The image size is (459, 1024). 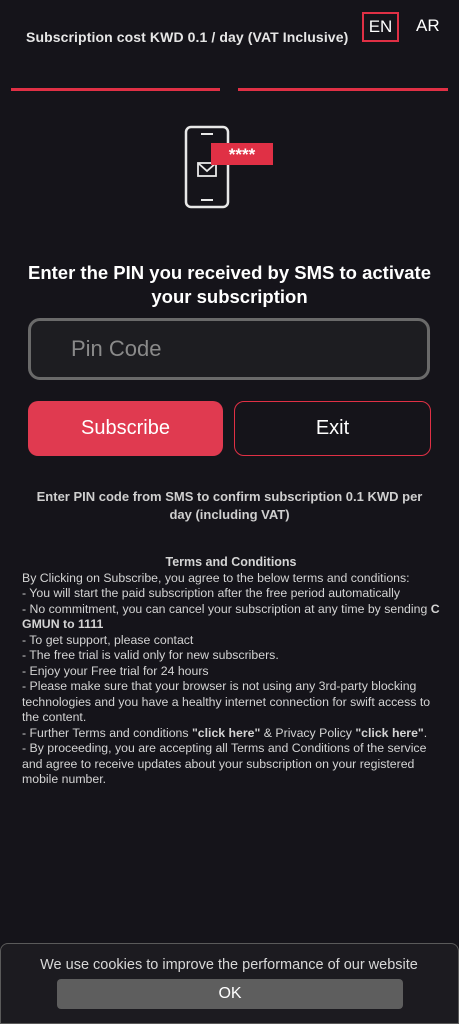 What do you see at coordinates (125, 428) in the screenshot?
I see `subscribe-button: Subscribe` at bounding box center [125, 428].